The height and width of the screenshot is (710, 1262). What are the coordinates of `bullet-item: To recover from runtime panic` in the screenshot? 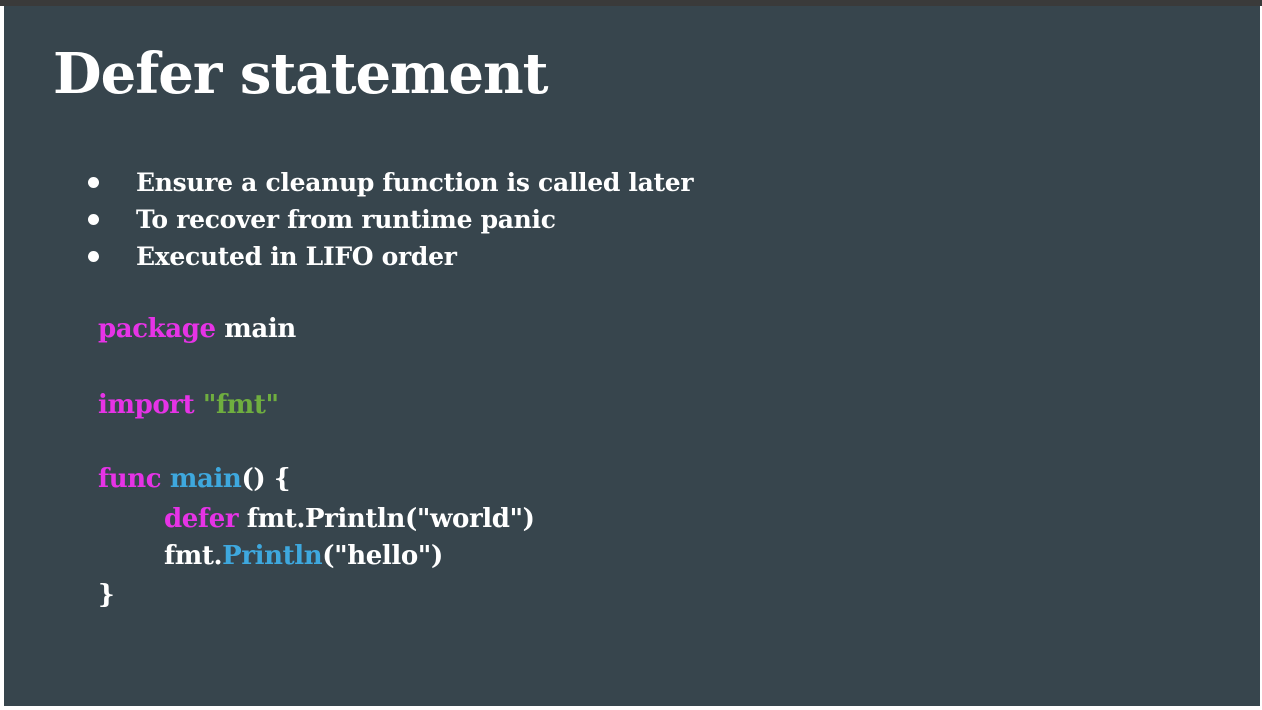 It's located at (388, 219).